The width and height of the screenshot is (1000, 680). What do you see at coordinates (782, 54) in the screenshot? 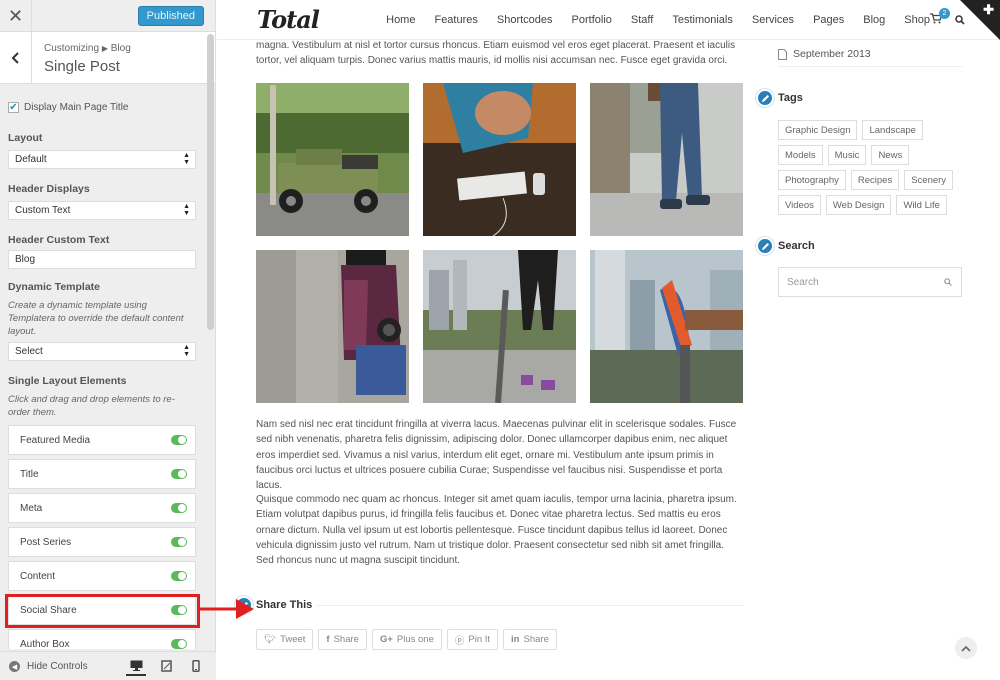
I see `document-icon` at bounding box center [782, 54].